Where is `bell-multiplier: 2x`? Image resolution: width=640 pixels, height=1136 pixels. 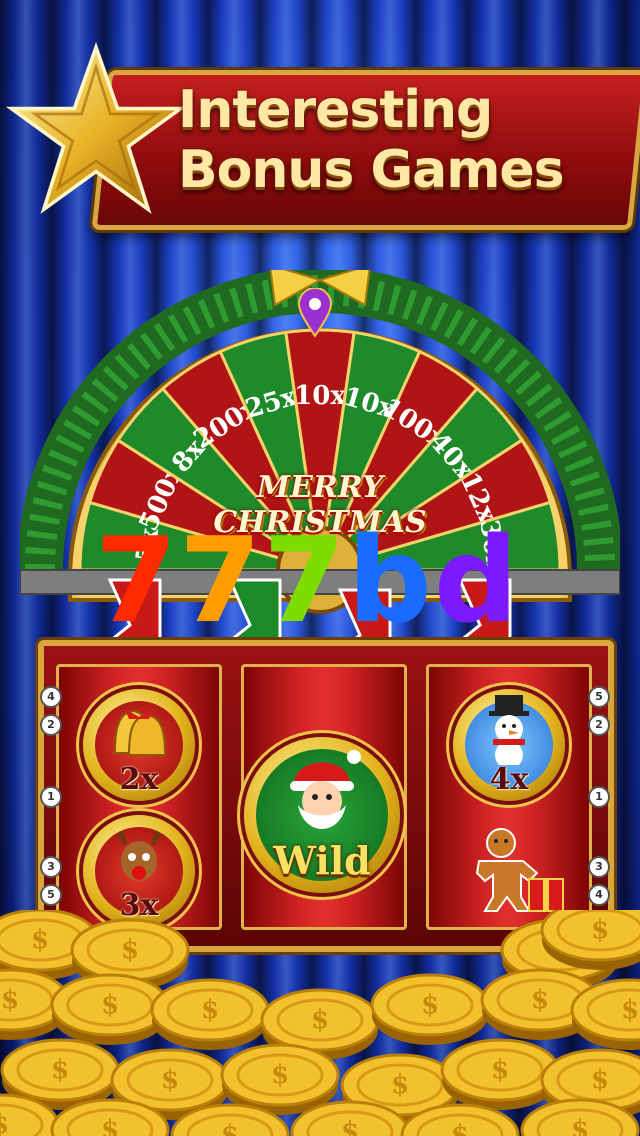
bell-multiplier: 2x is located at coordinates (139, 779).